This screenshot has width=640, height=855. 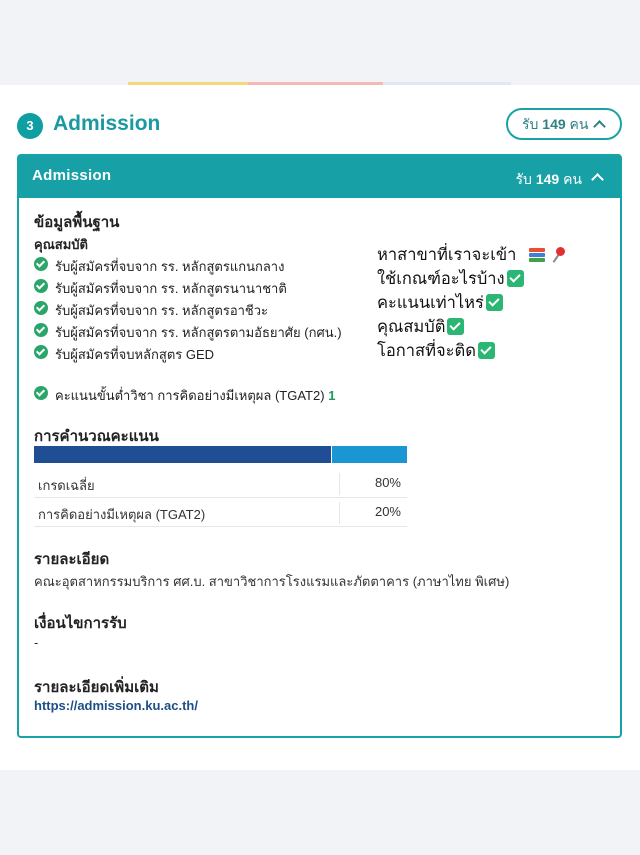 What do you see at coordinates (66, 485) in the screenshot?
I see `weight-label: เกรดเฉลี่ย` at bounding box center [66, 485].